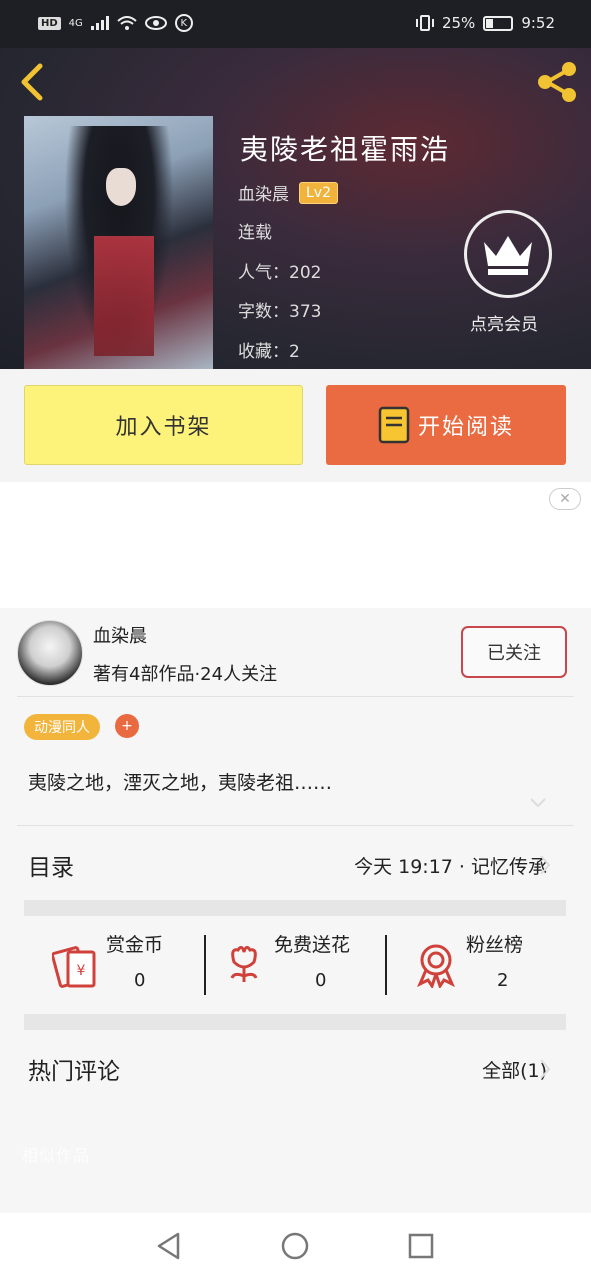 Image resolution: width=591 pixels, height=1280 pixels. What do you see at coordinates (498, 23) in the screenshot?
I see `battery-icon` at bounding box center [498, 23].